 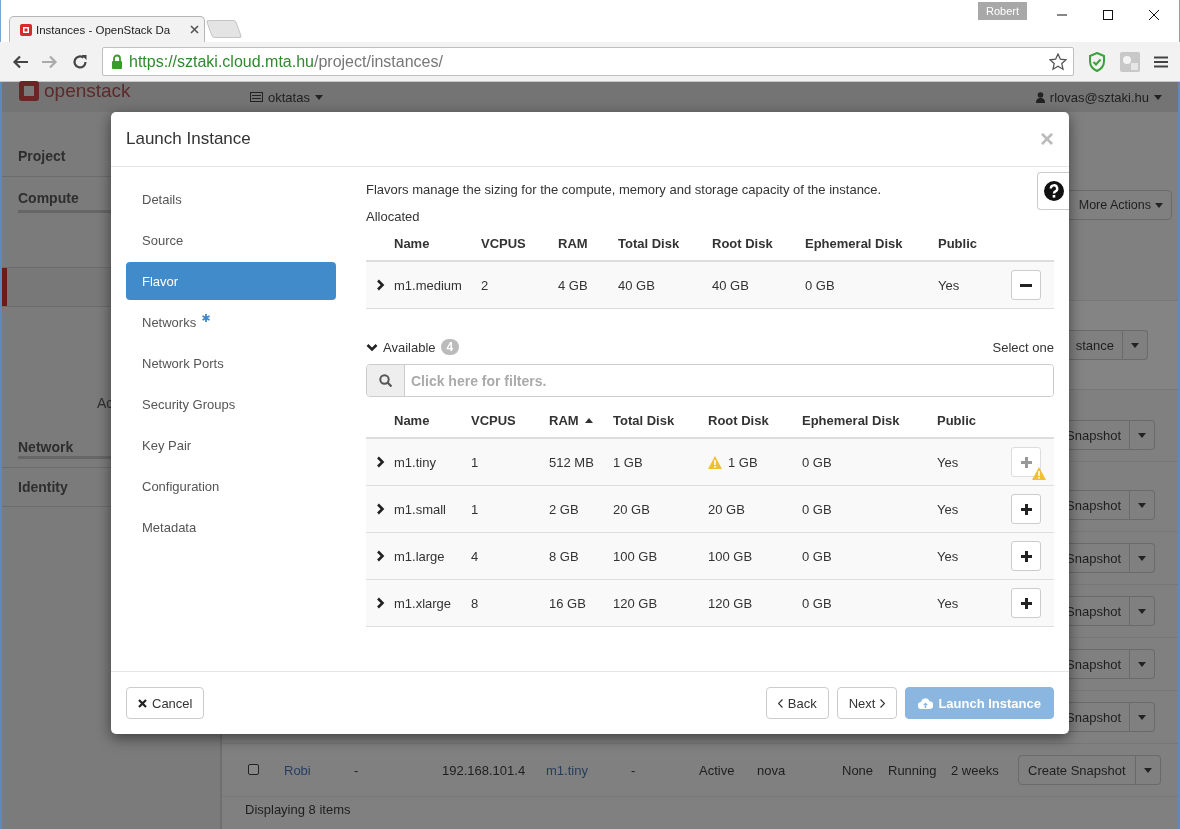 I want to click on wizard-step: Source, so click(x=231, y=240).